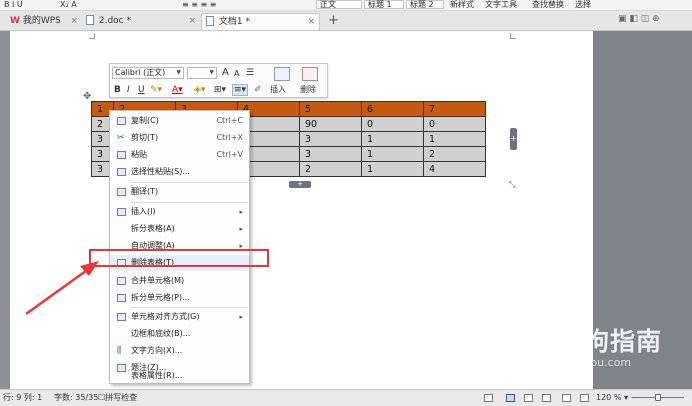 This screenshot has height=406, width=692. Describe the element at coordinates (58, 291) in the screenshot. I see `arrow-shaft` at that location.